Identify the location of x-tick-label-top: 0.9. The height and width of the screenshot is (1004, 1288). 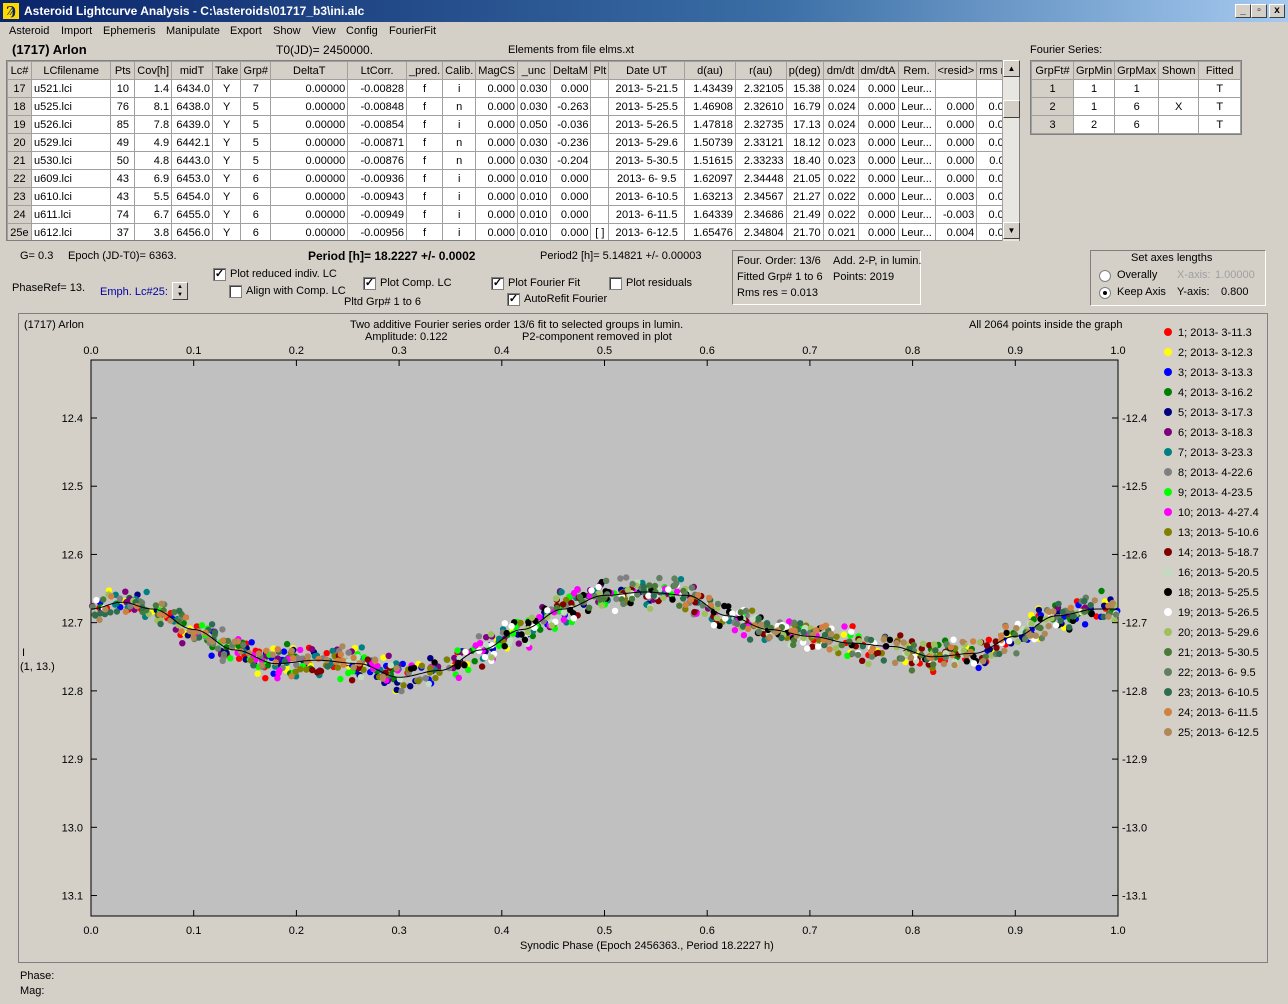
(1015, 351).